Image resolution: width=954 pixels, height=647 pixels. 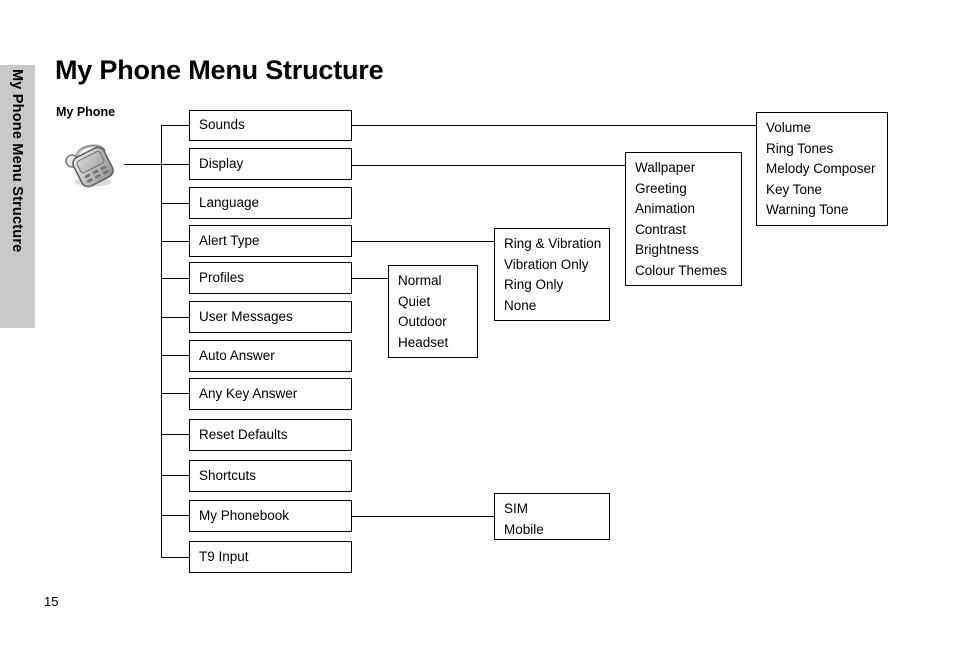 I want to click on menu-item-any-key-answer: Any Key Answer, so click(x=270, y=394).